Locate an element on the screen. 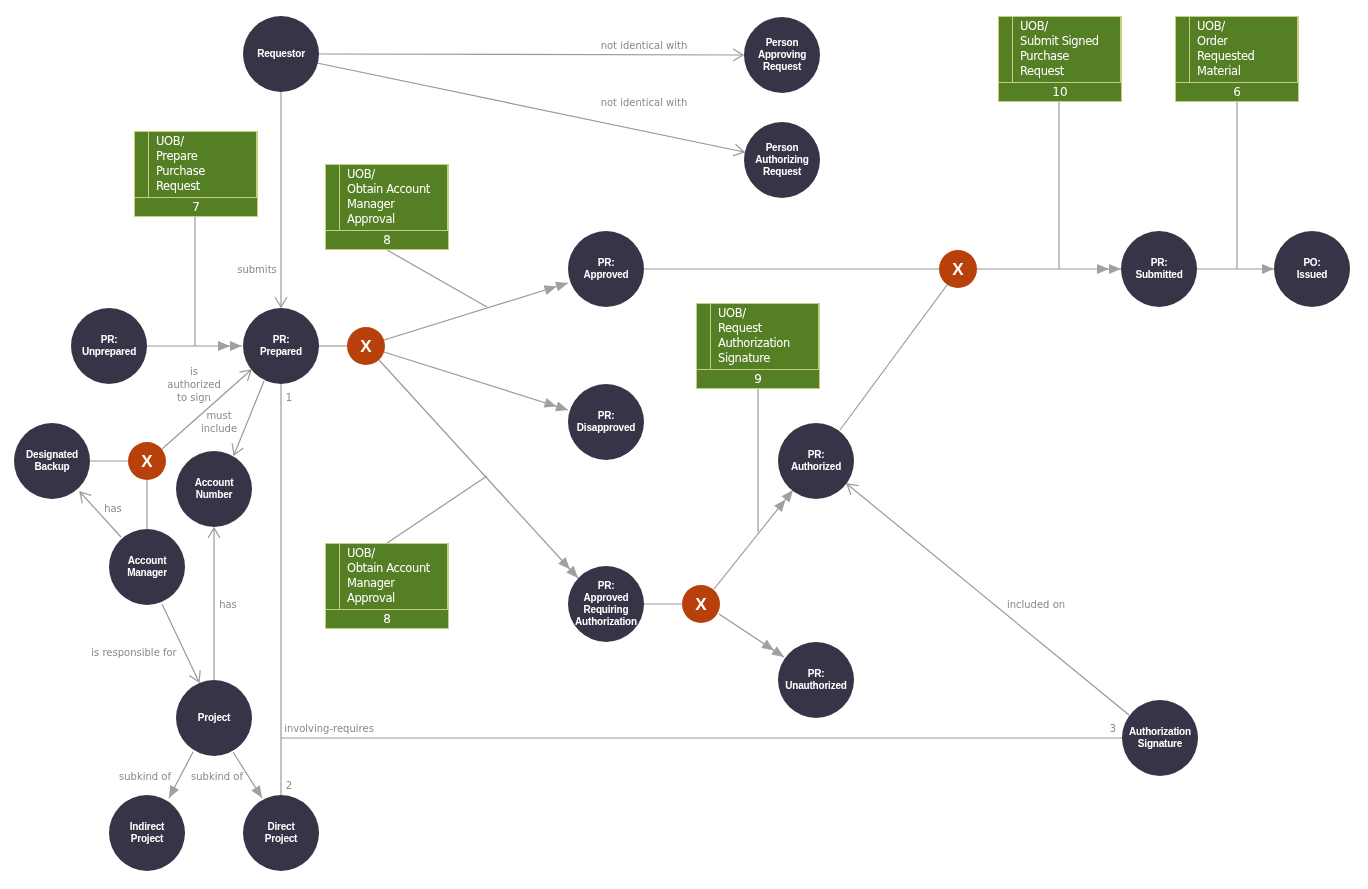 This screenshot has width=1368, height=889. cardinality-label: 2 is located at coordinates (289, 785).